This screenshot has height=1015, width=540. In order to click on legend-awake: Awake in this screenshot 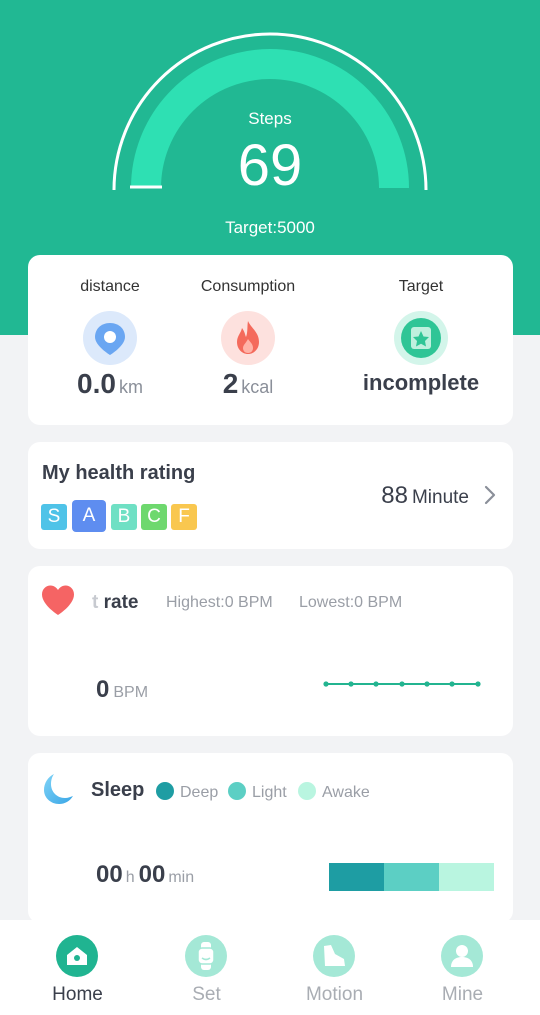, I will do `click(334, 792)`.